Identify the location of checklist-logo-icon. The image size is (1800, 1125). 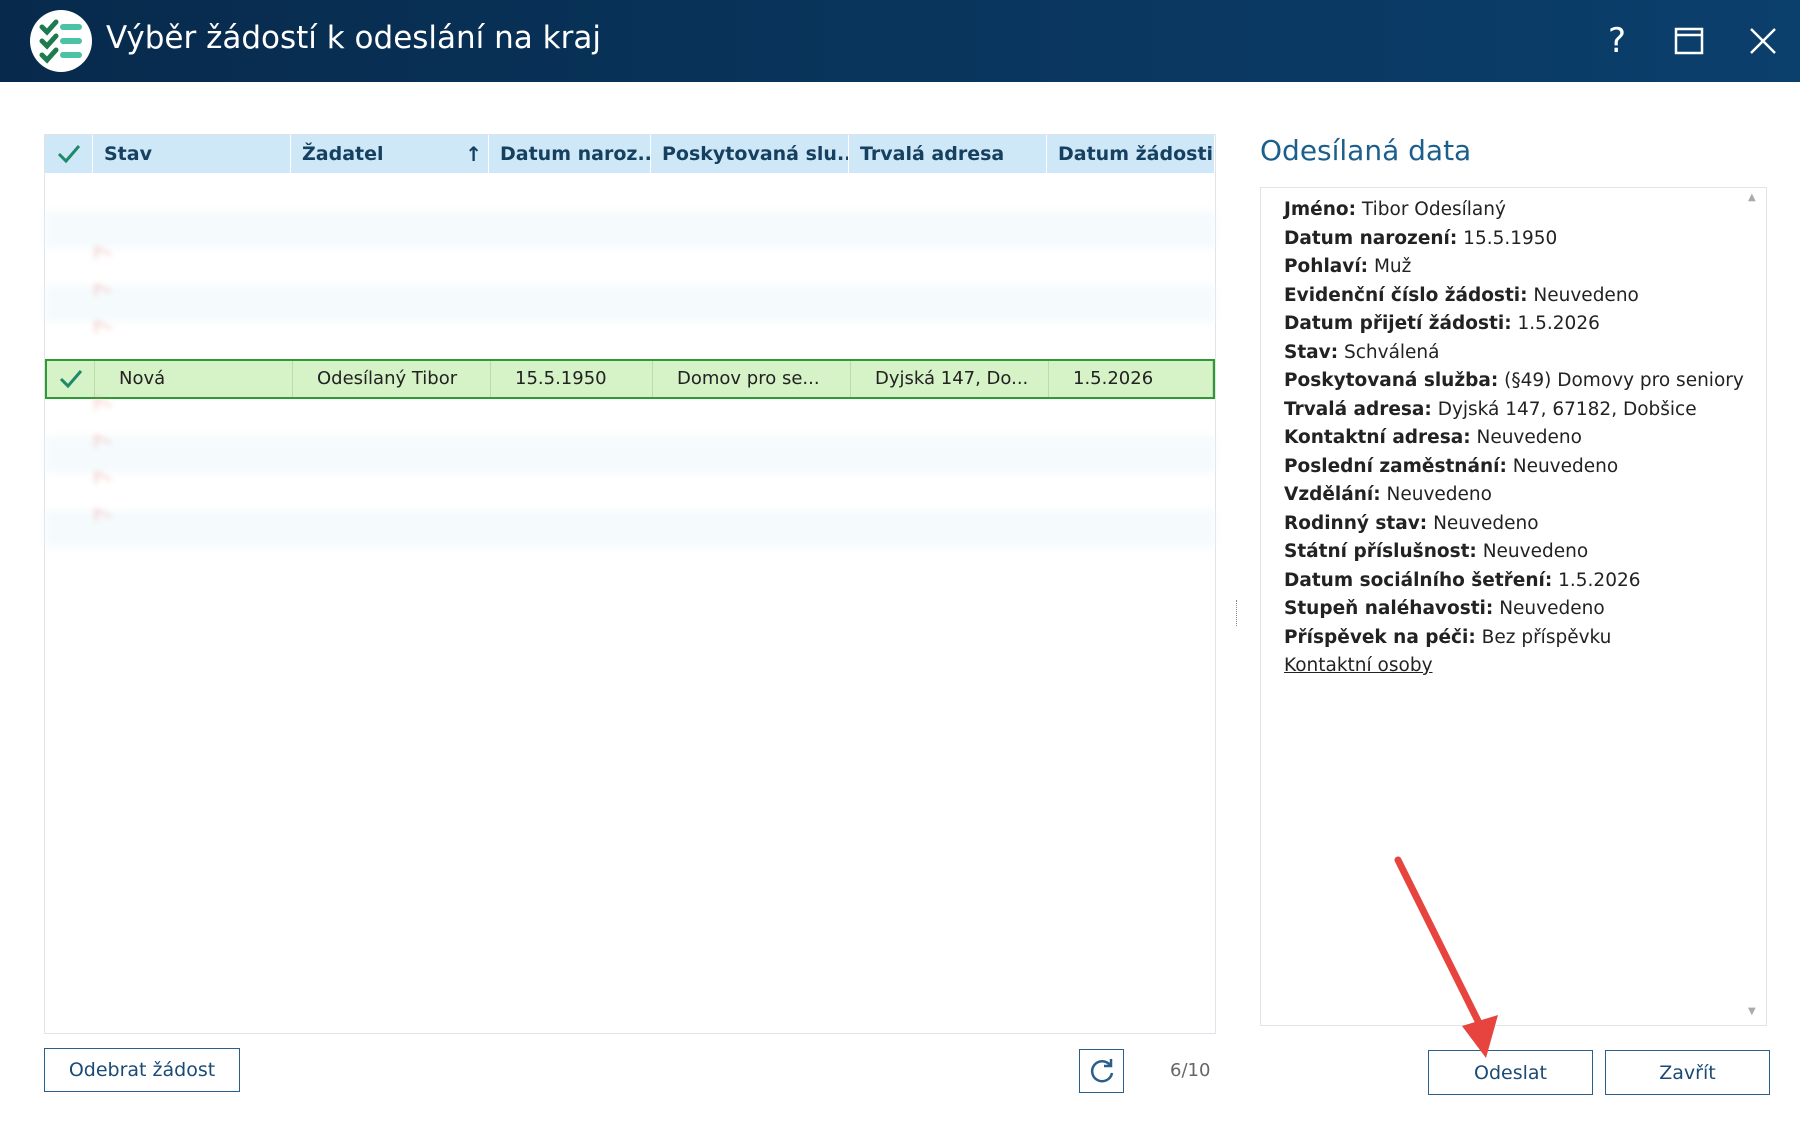
(61, 41).